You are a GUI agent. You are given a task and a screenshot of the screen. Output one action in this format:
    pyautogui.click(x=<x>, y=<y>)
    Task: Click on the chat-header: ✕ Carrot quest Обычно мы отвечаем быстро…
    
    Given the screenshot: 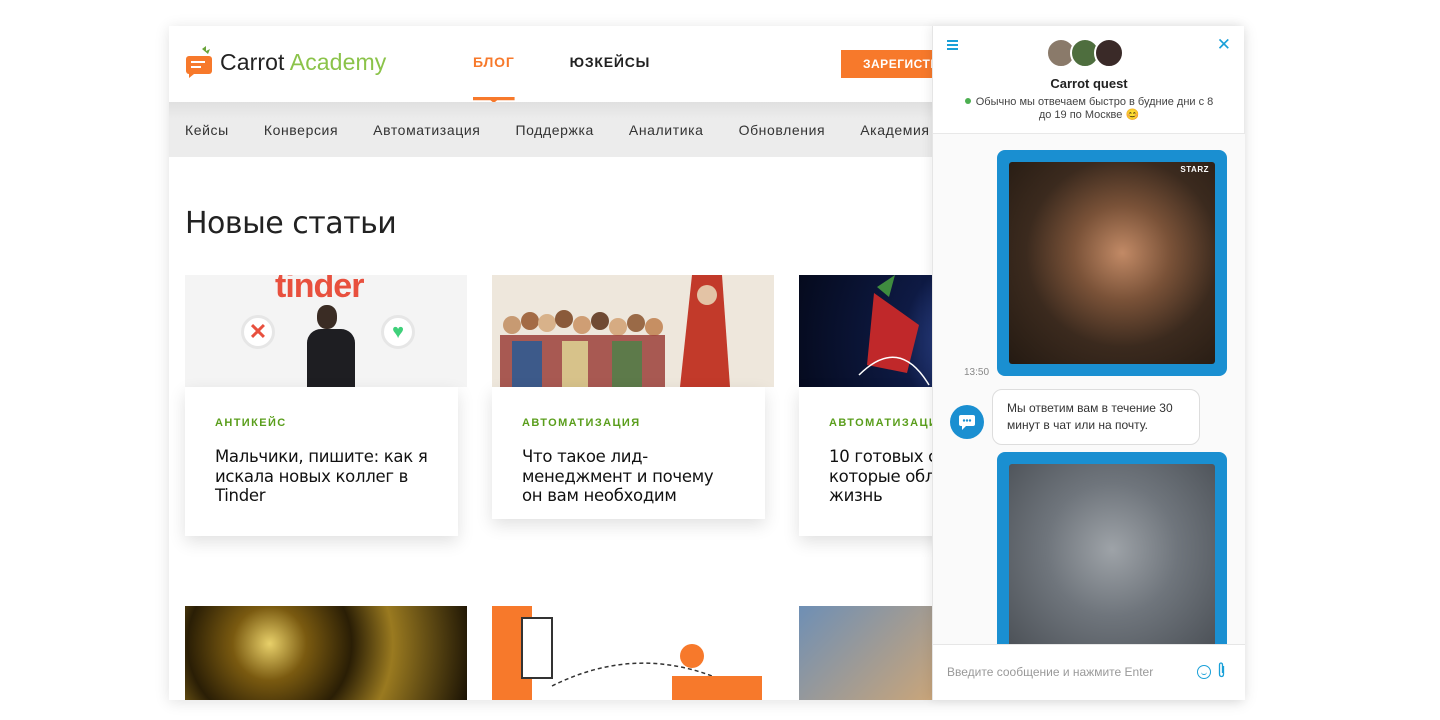 What is the action you would take?
    pyautogui.click(x=1089, y=80)
    